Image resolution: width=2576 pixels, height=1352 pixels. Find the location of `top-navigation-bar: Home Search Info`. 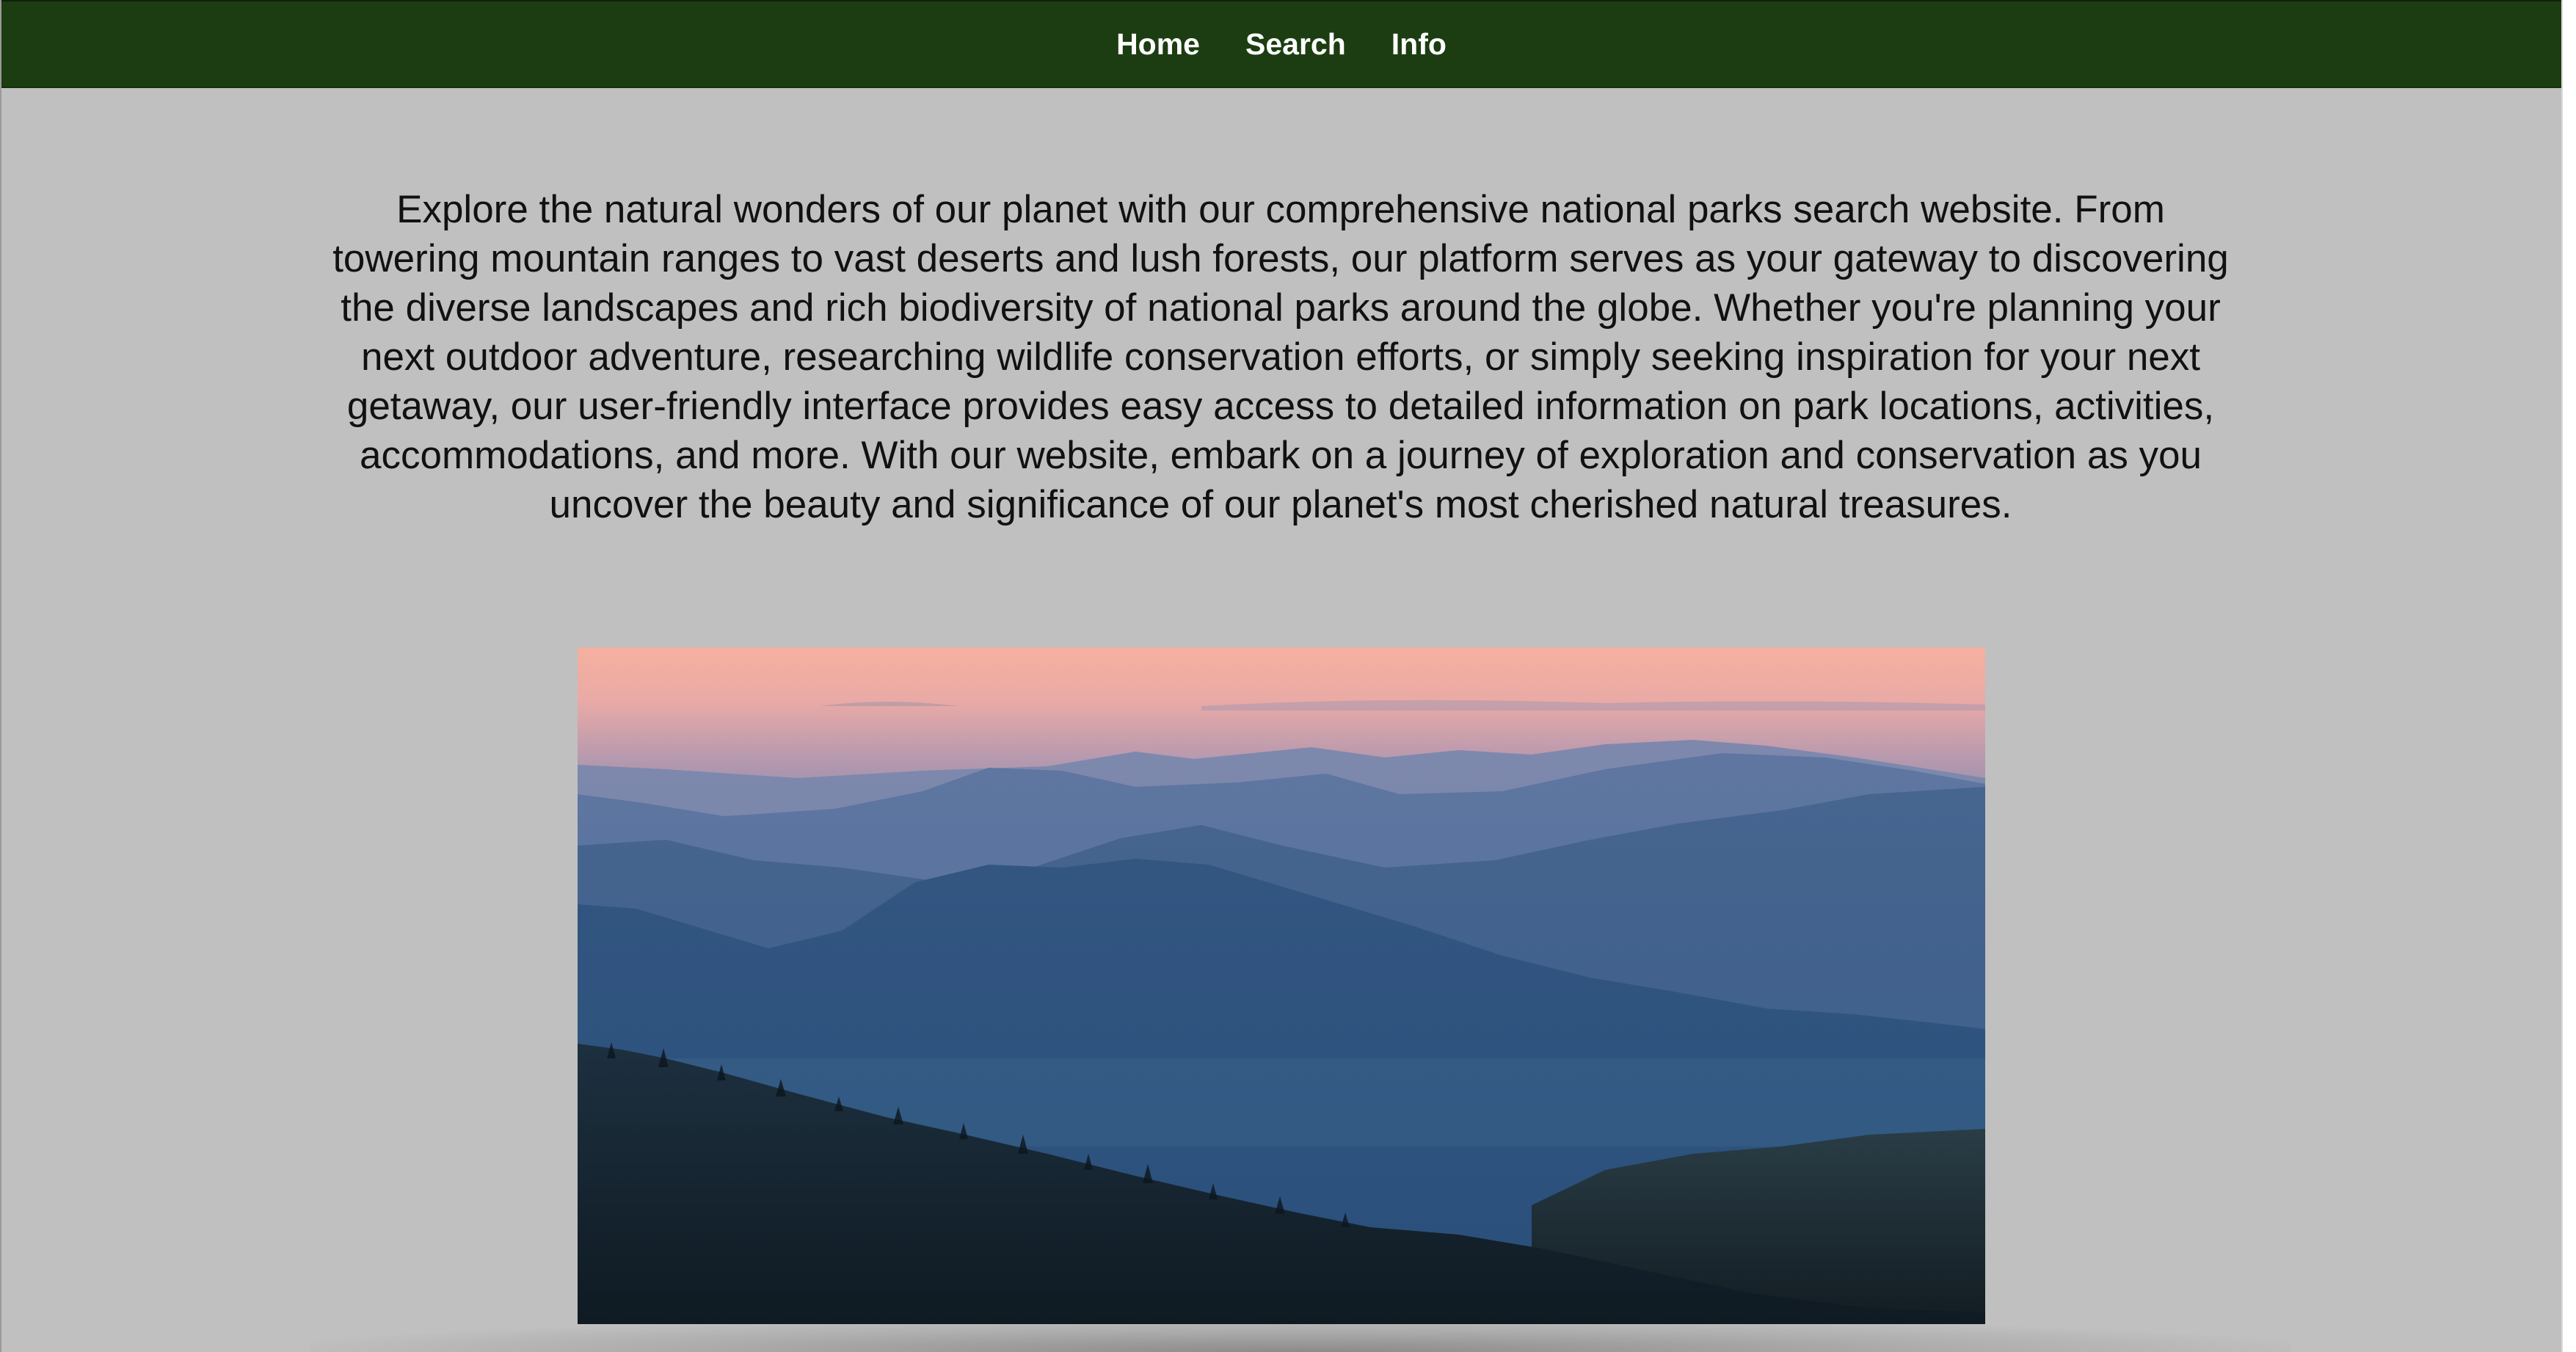

top-navigation-bar: Home Search Info is located at coordinates (1281, 44).